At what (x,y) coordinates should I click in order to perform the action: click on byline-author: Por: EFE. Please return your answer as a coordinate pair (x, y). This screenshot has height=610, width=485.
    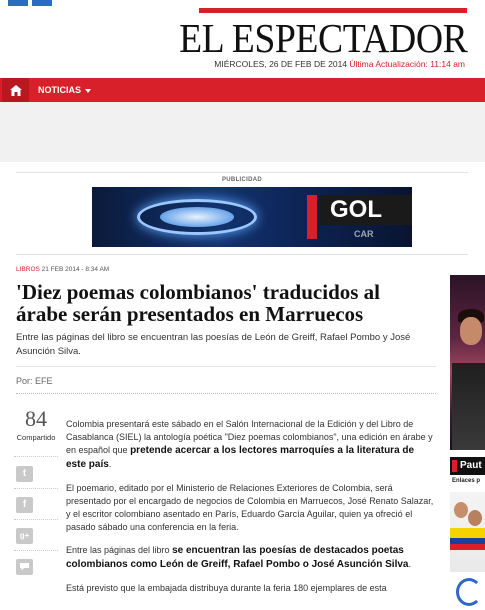
    Looking at the image, I should click on (34, 381).